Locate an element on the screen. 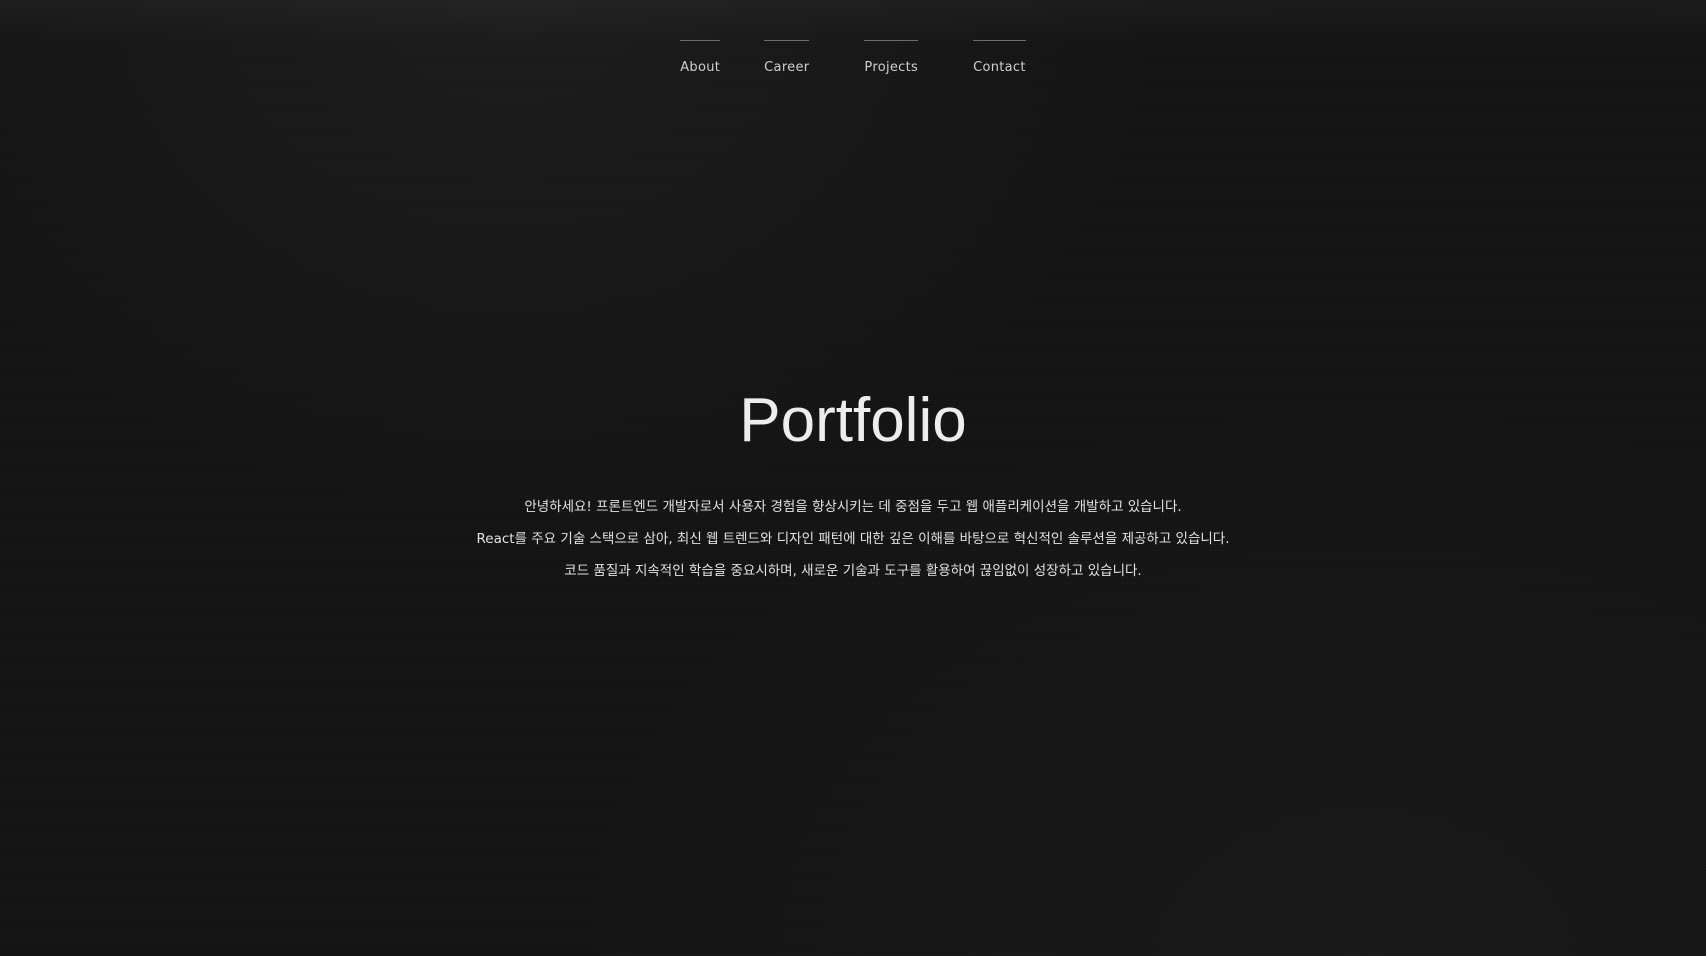  nav-item-projects: Projects is located at coordinates (891, 57).